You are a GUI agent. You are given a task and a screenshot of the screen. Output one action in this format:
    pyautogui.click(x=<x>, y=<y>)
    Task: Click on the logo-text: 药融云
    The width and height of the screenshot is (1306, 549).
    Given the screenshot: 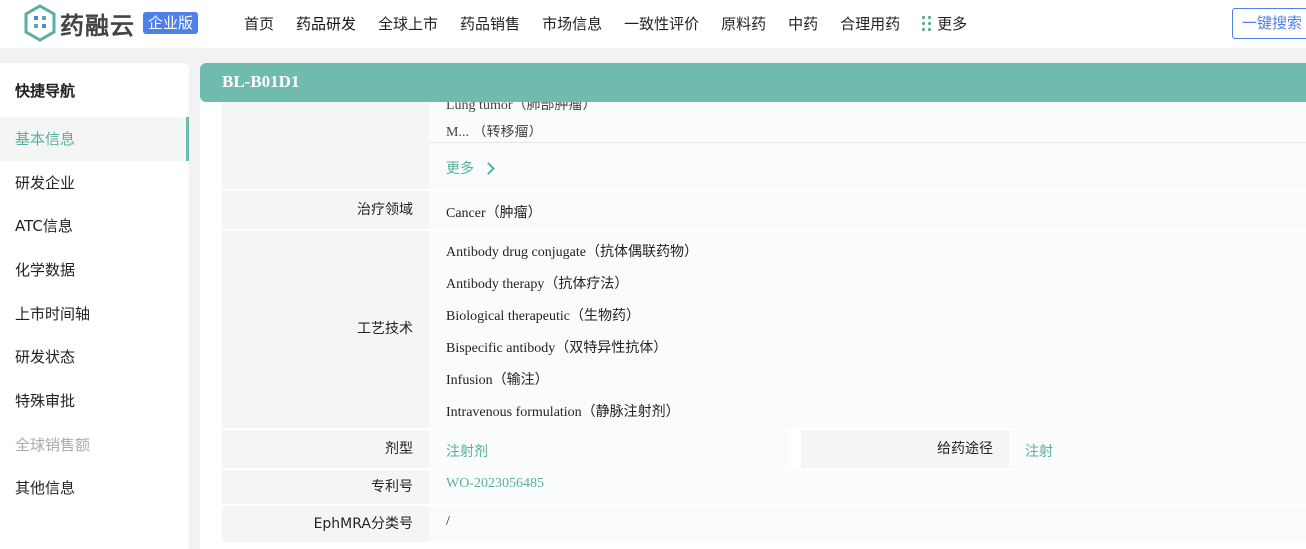 What is the action you would take?
    pyautogui.click(x=97, y=25)
    